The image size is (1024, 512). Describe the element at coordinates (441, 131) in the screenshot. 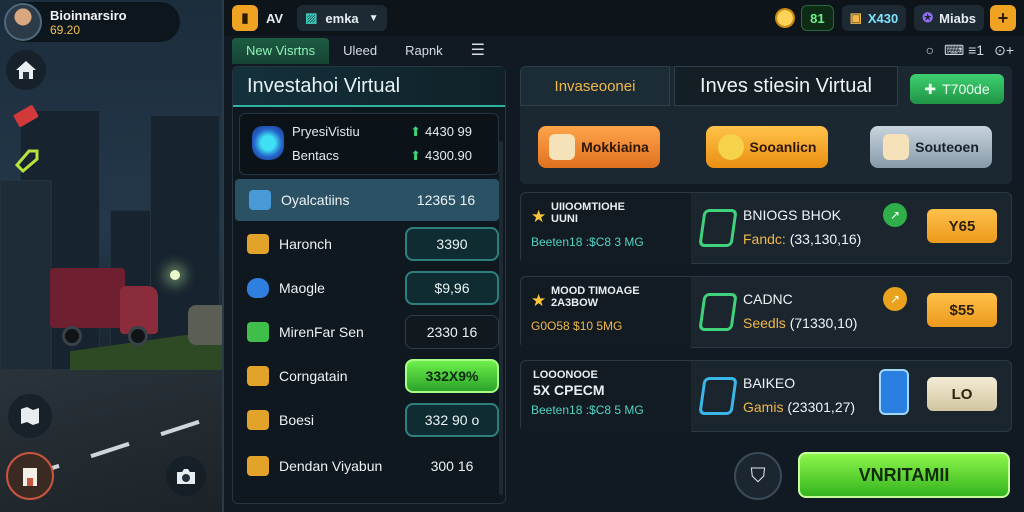

I see `featured-value-1: ⬆ 4430 99` at that location.